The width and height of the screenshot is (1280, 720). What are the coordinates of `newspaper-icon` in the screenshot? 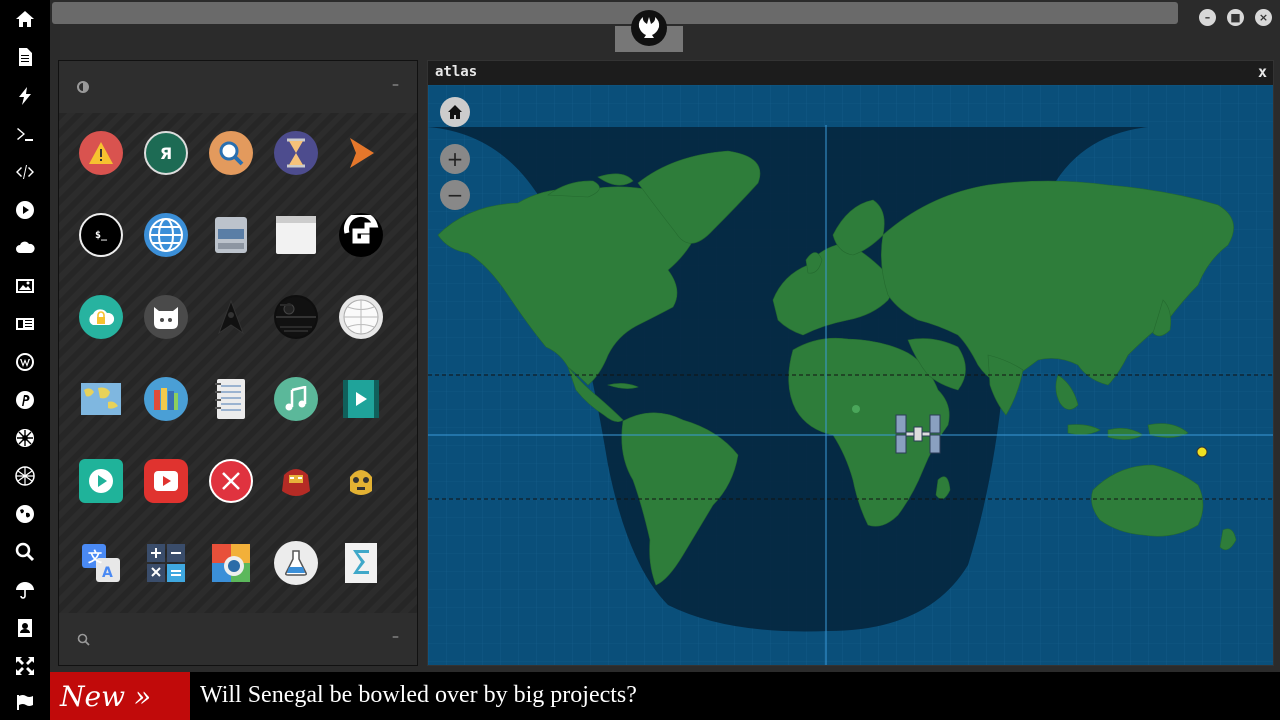 It's located at (25, 324).